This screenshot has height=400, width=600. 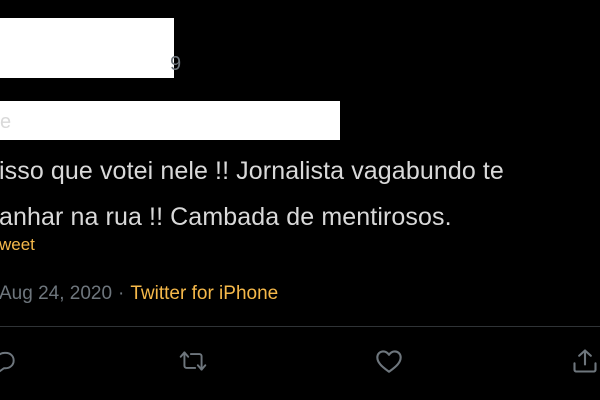 I want to click on reply-icon, so click(x=7, y=362).